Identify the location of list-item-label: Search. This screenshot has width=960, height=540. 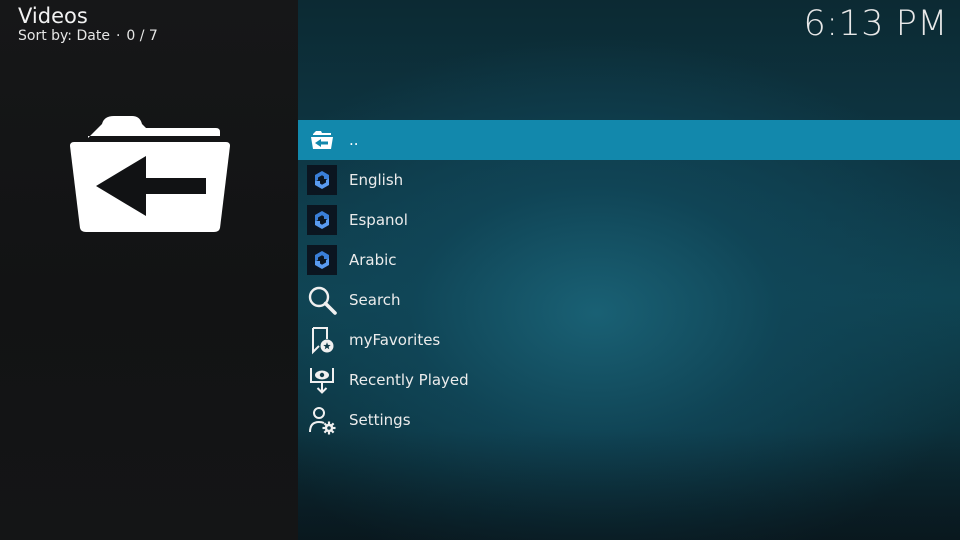
(375, 300).